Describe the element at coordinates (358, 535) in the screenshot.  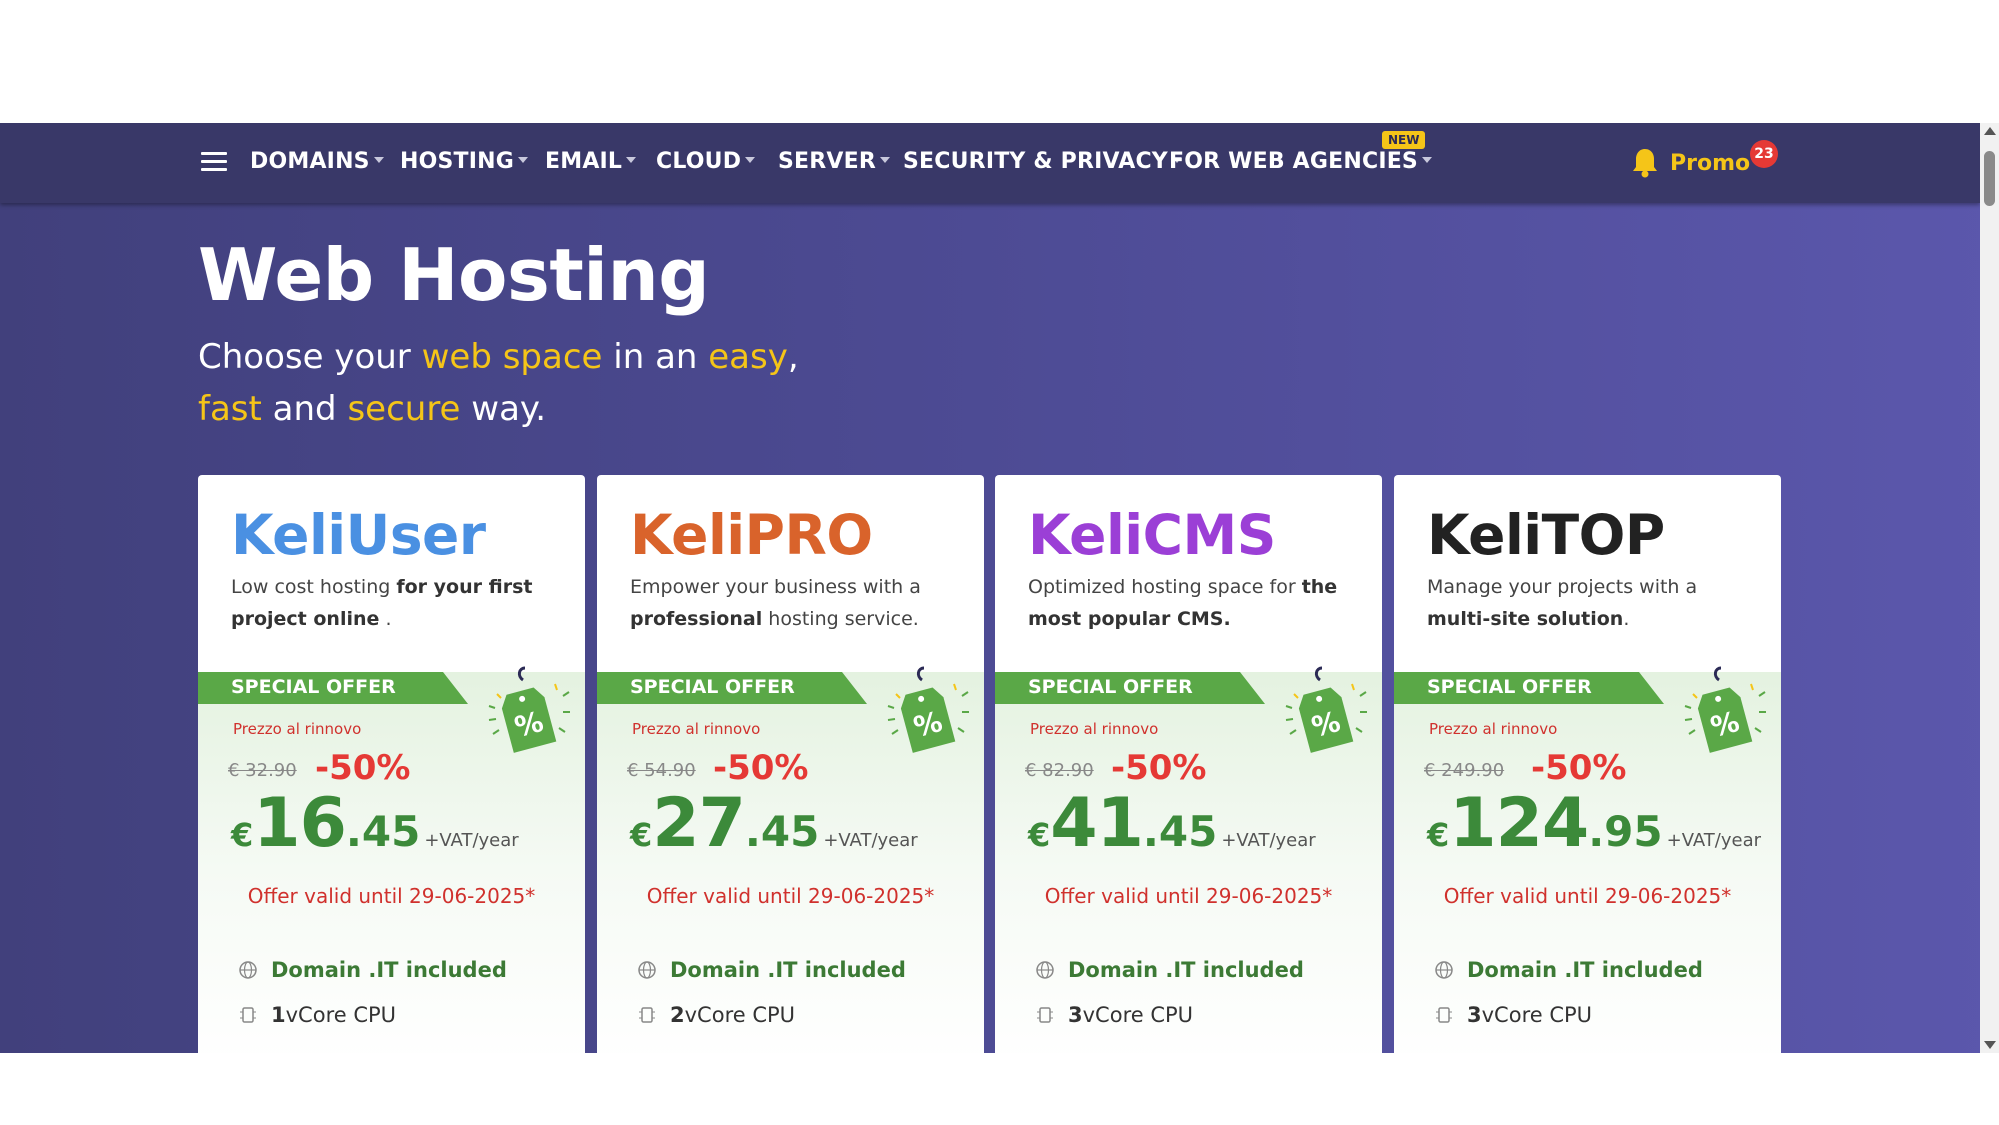
I see `plan-name: KeliUser` at that location.